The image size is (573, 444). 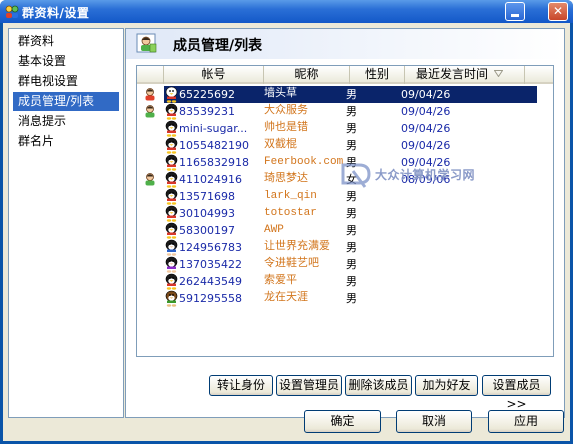 I want to click on dog-avatar-green-icon, so click(x=171, y=298).